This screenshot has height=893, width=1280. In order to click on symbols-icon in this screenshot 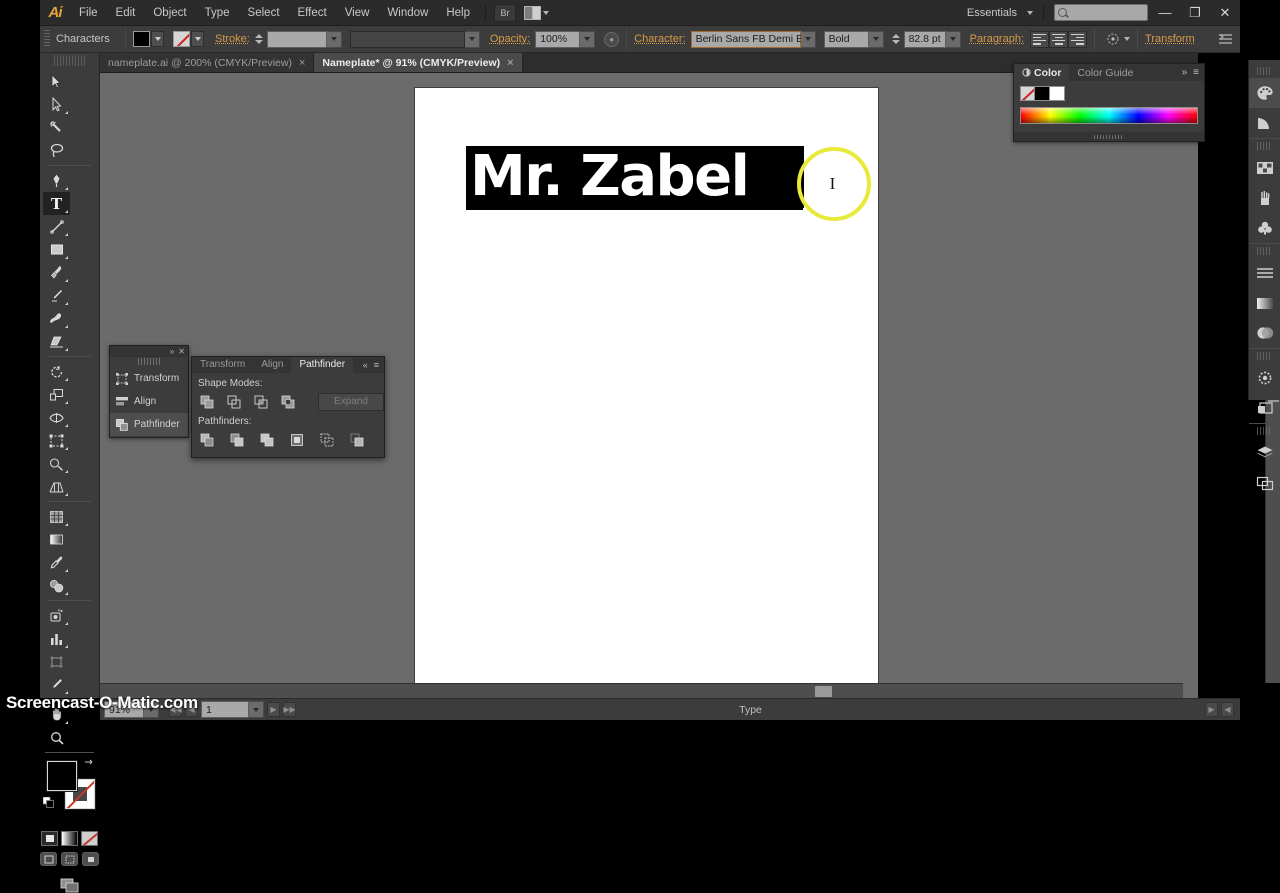, I will do `click(1264, 228)`.